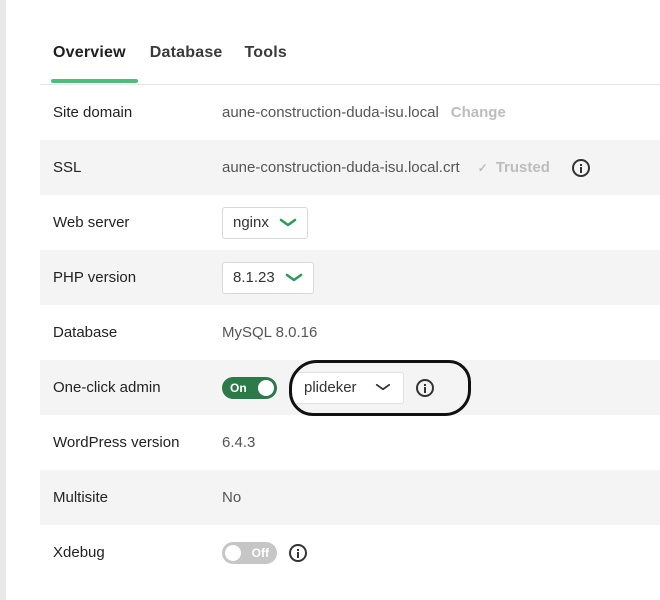 This screenshot has width=660, height=600. What do you see at coordinates (350, 552) in the screenshot?
I see `row-xdebug: Xdebug Off` at bounding box center [350, 552].